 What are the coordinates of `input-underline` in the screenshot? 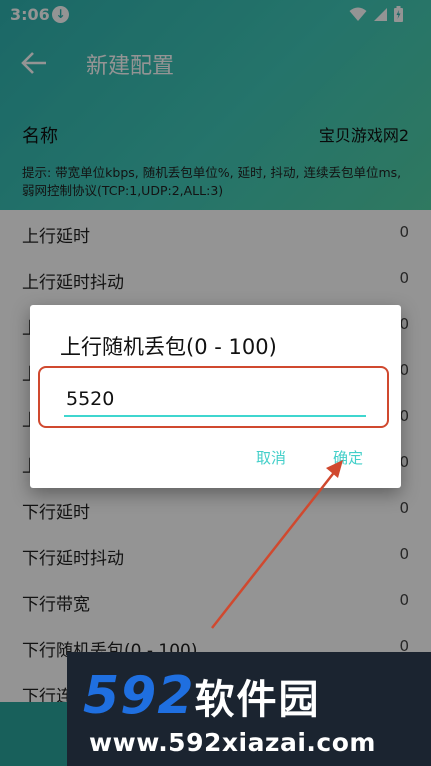 It's located at (215, 416).